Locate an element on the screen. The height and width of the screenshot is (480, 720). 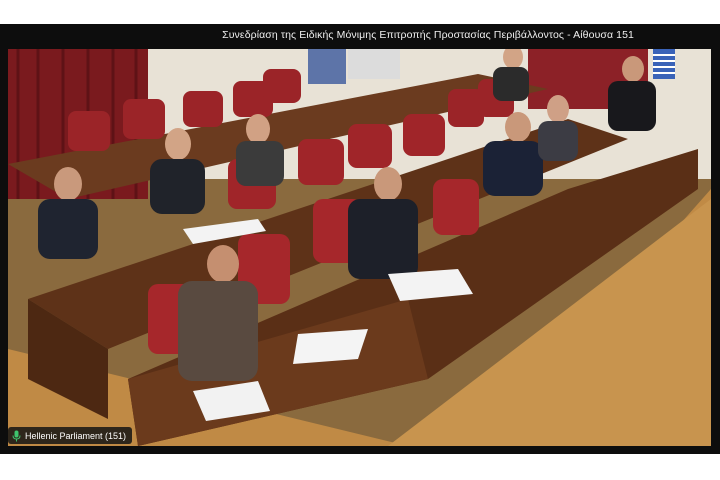
channel-badge: Hellenic Parliament (151) is located at coordinates (70, 435).